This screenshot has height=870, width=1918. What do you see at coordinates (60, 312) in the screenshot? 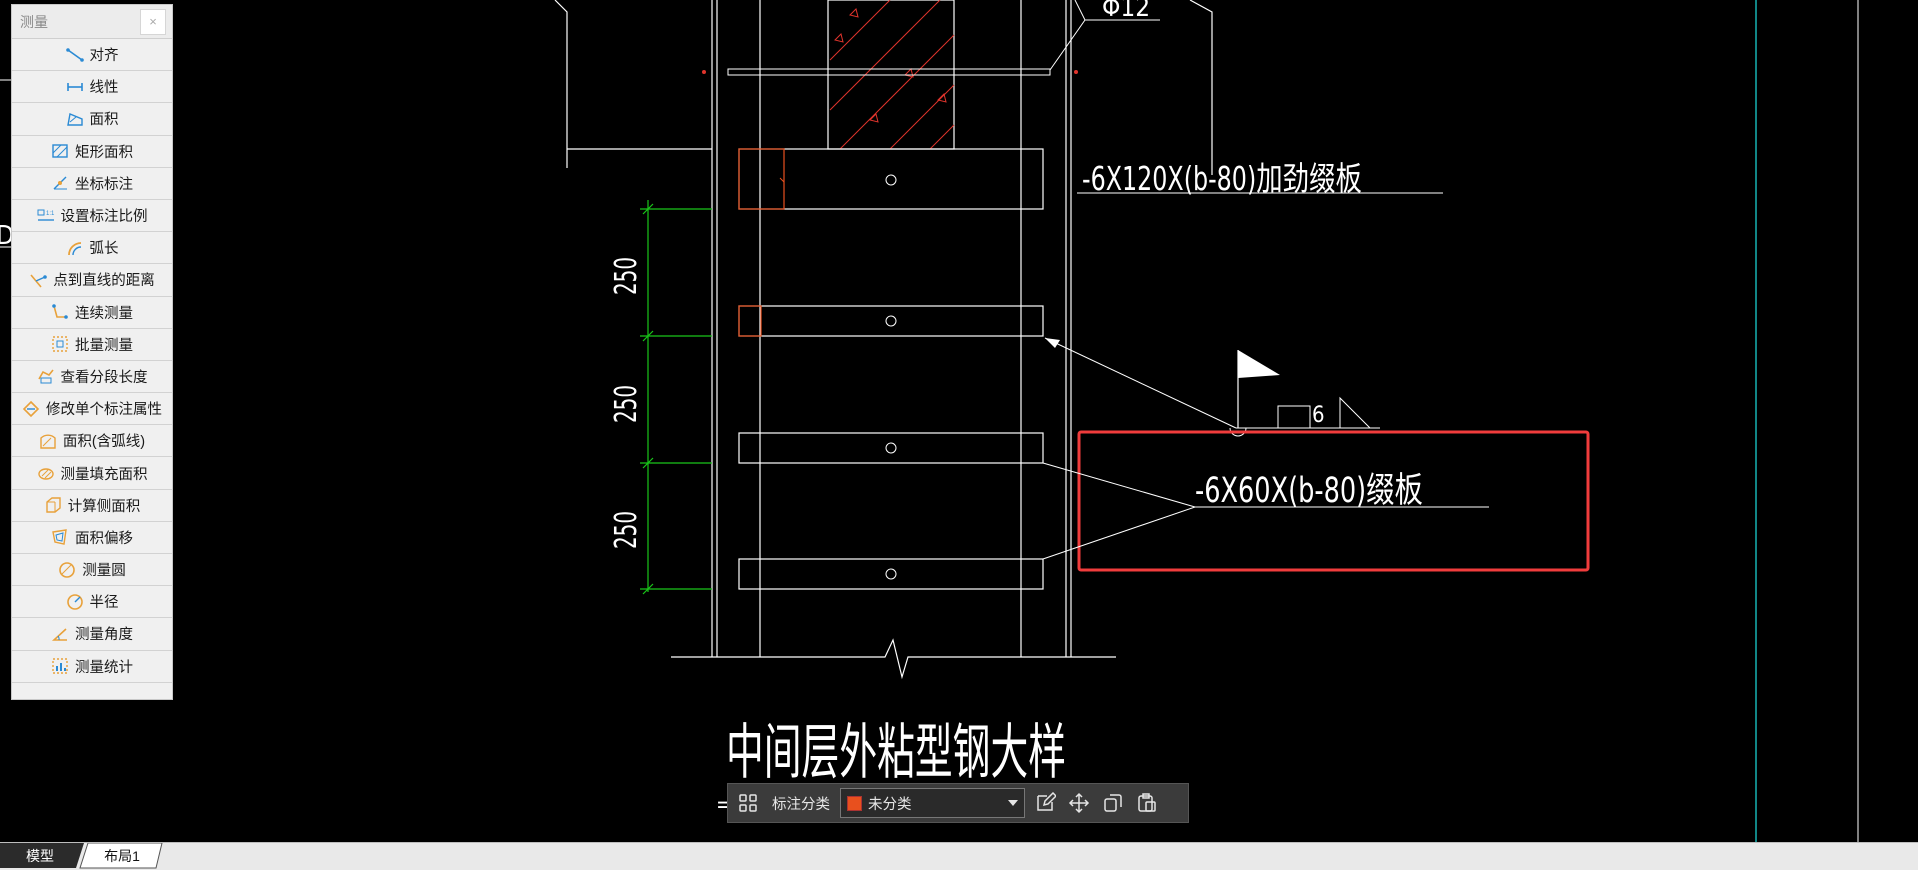
I see `continuous-icon` at bounding box center [60, 312].